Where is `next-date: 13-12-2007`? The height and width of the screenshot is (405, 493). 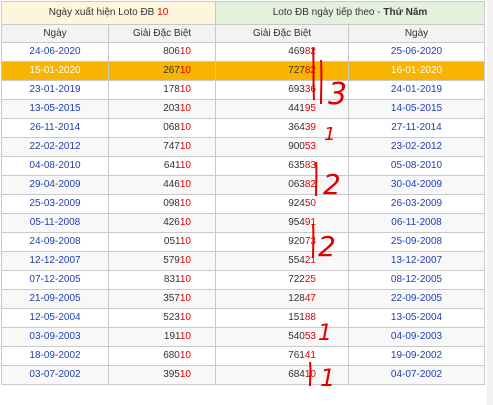
next-date: 13-12-2007 is located at coordinates (416, 261).